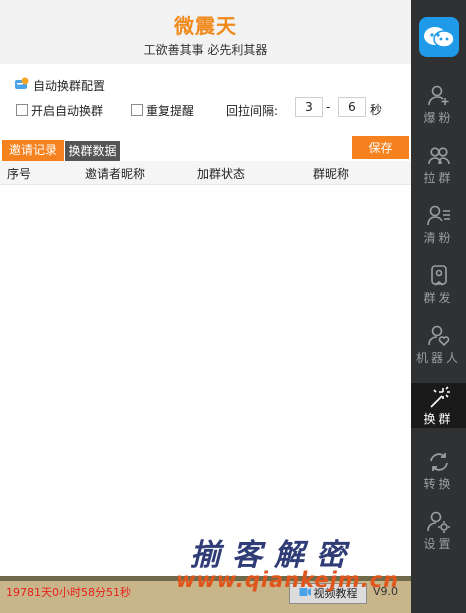 The height and width of the screenshot is (613, 466). What do you see at coordinates (22, 85) in the screenshot?
I see `config-icon` at bounding box center [22, 85].